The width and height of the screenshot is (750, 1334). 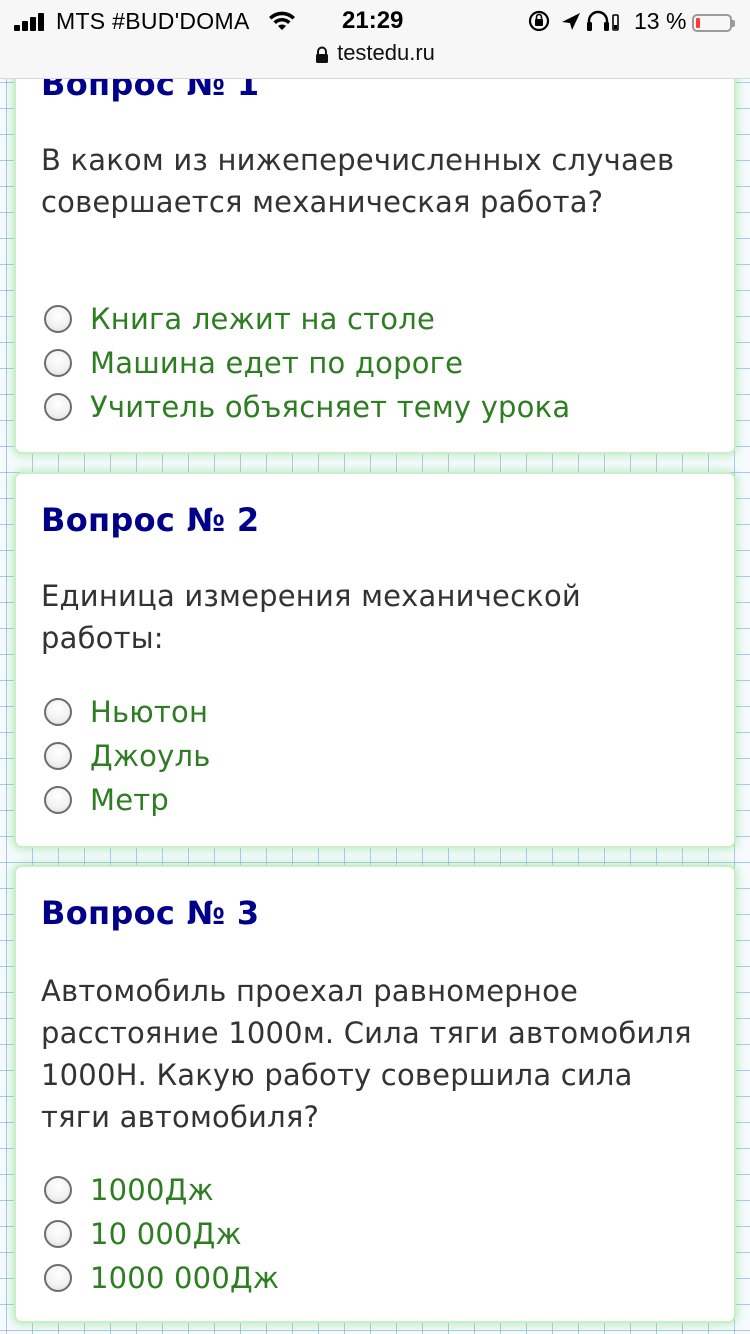 I want to click on answer-label: Ньютон, so click(x=149, y=712).